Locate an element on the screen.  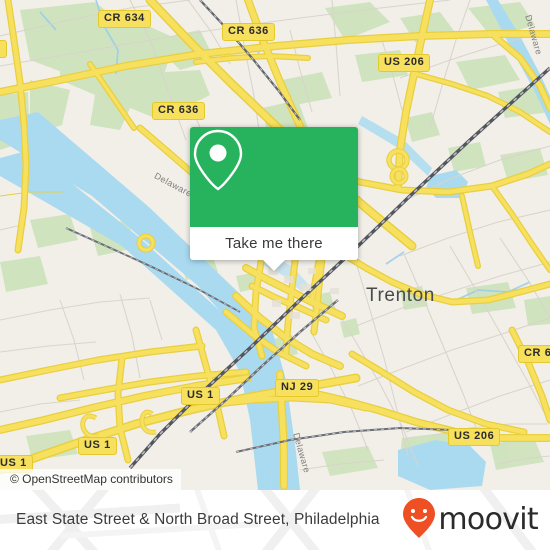
road-shield: 9 is located at coordinates (3, 49).